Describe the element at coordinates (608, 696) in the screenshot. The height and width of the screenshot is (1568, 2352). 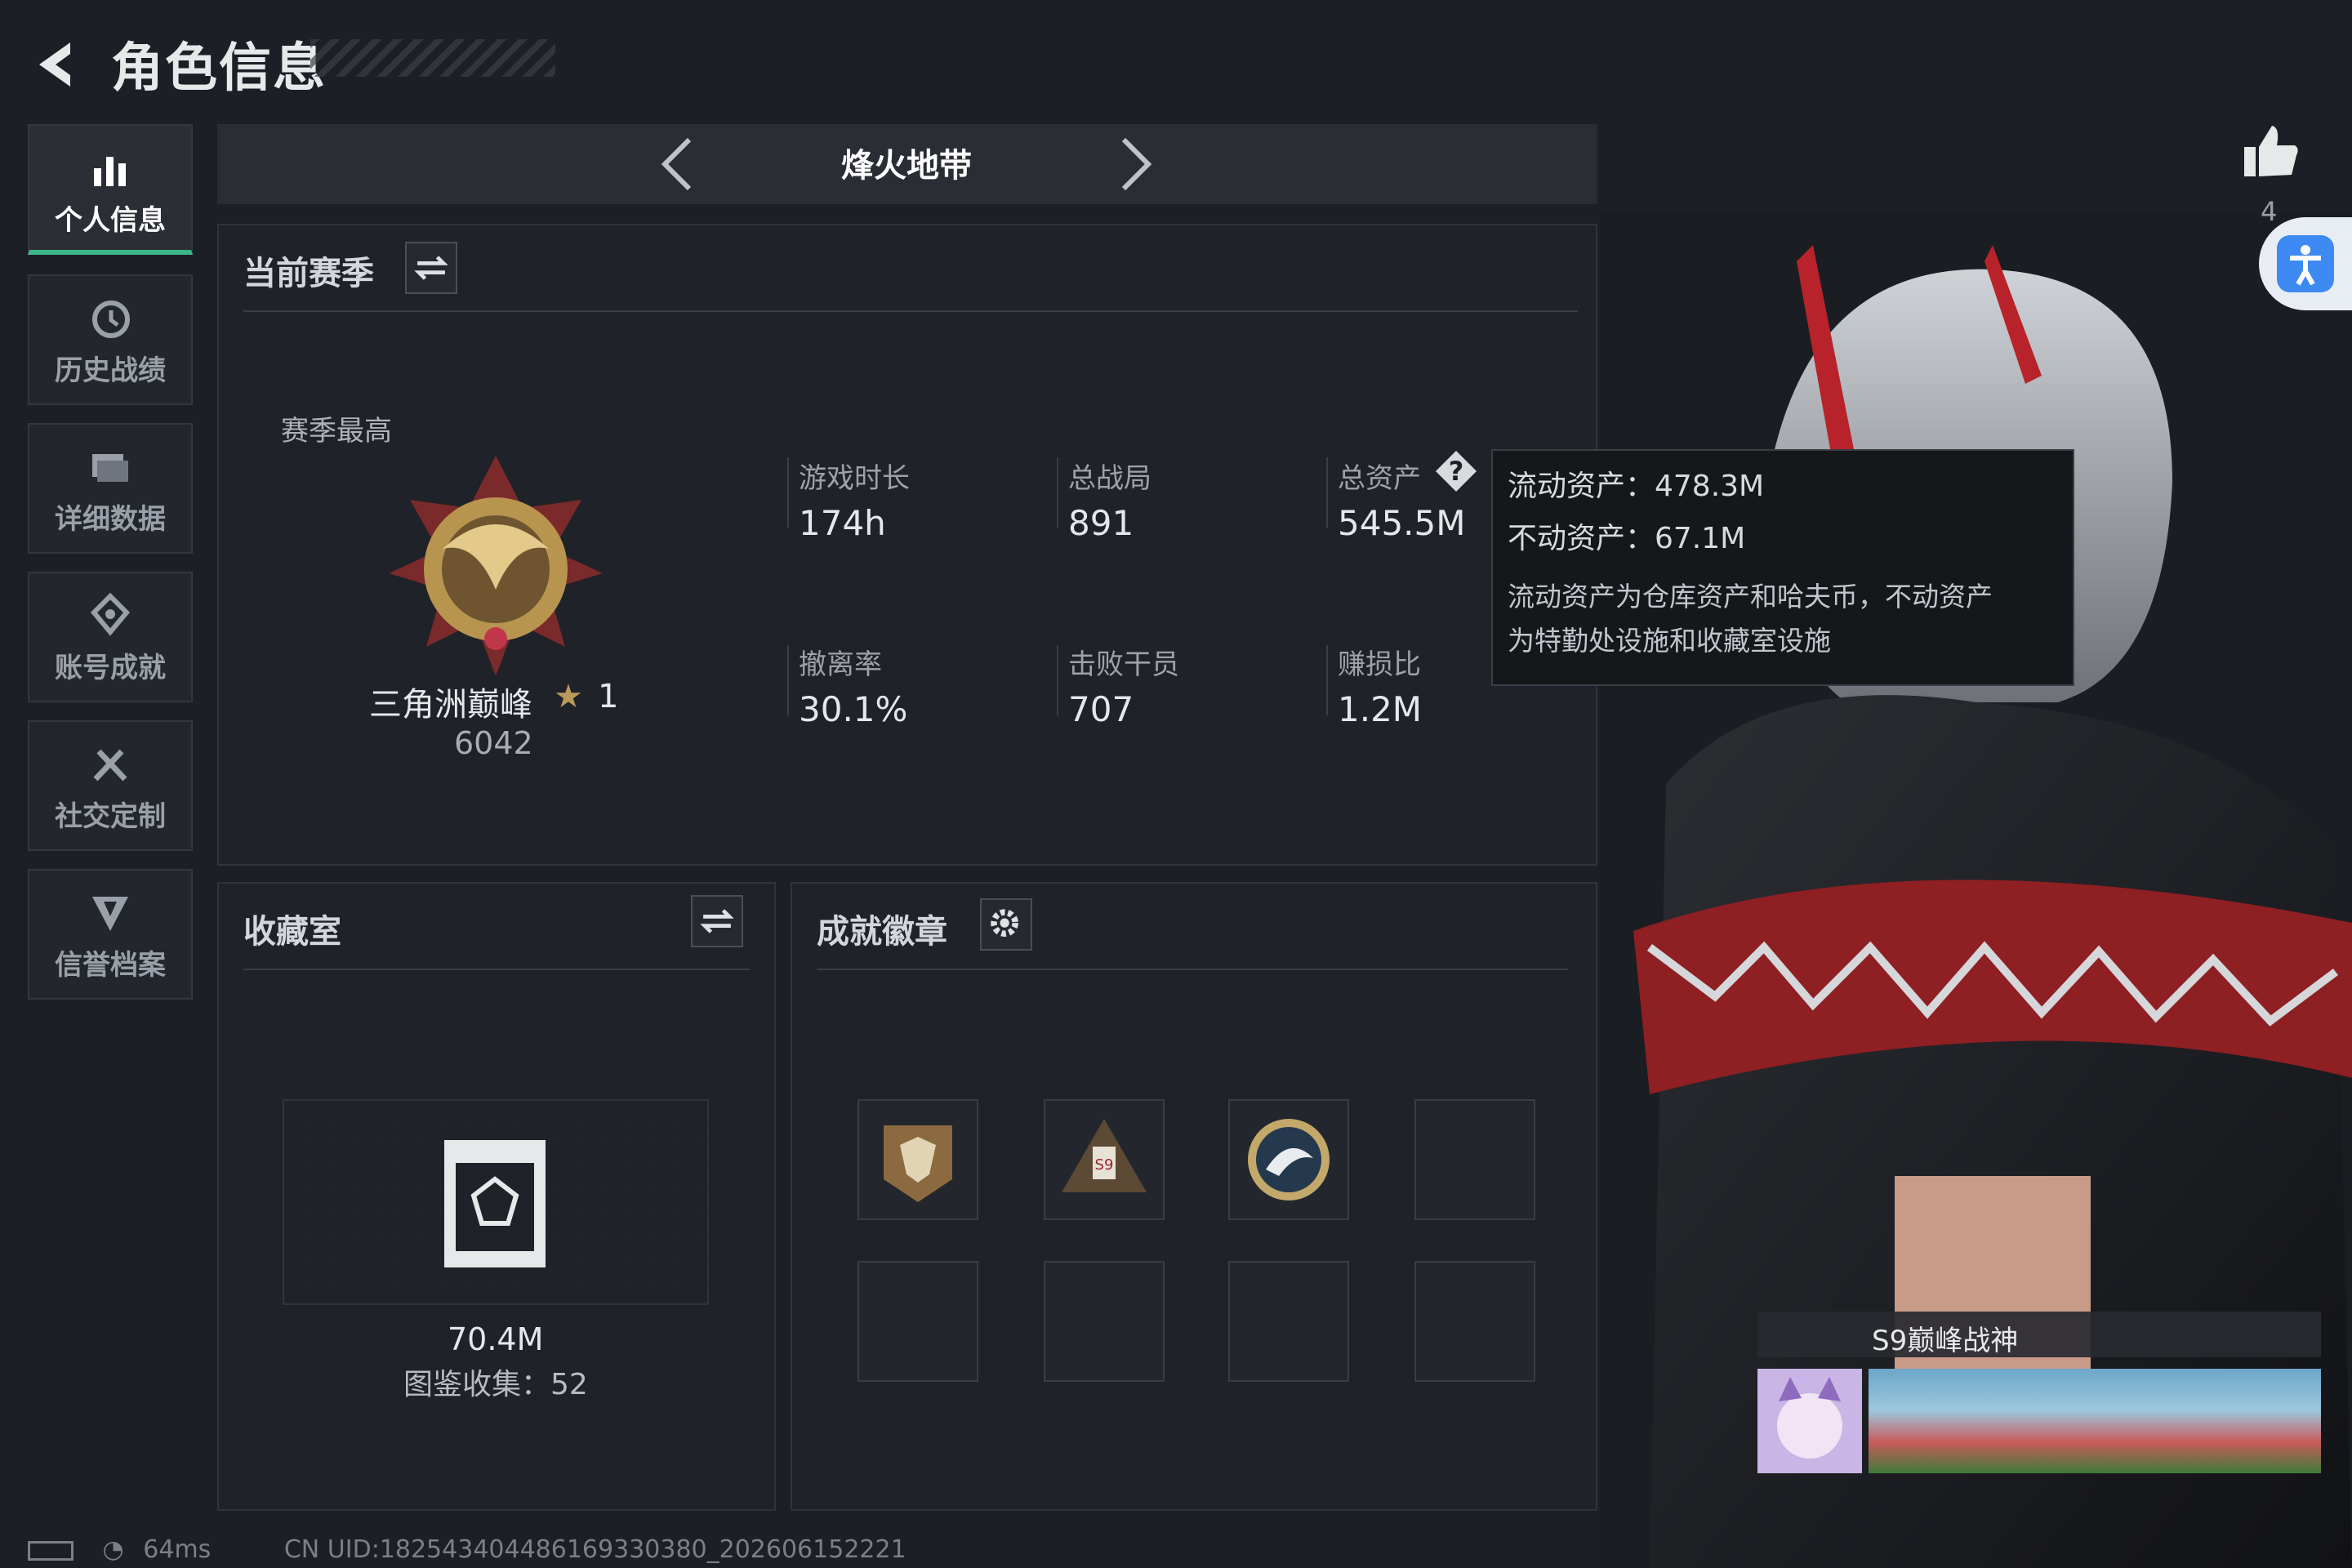
I see `rank-stars: 1` at that location.